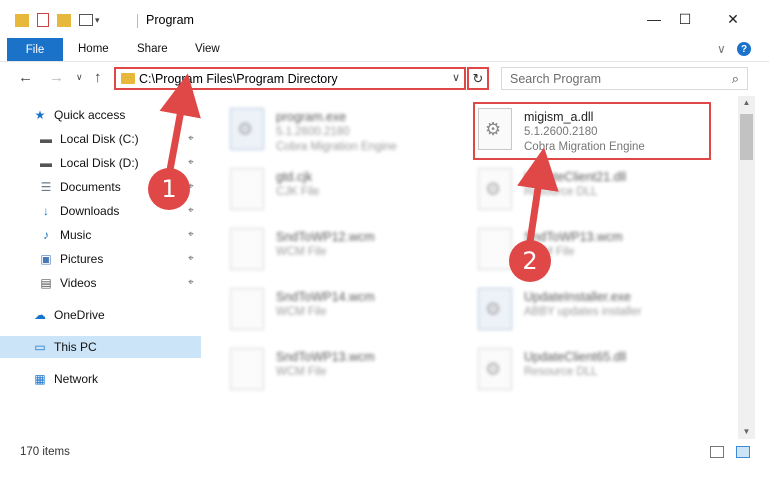 The image size is (769, 481). What do you see at coordinates (40, 379) in the screenshot?
I see `network-icon: ▦` at bounding box center [40, 379].